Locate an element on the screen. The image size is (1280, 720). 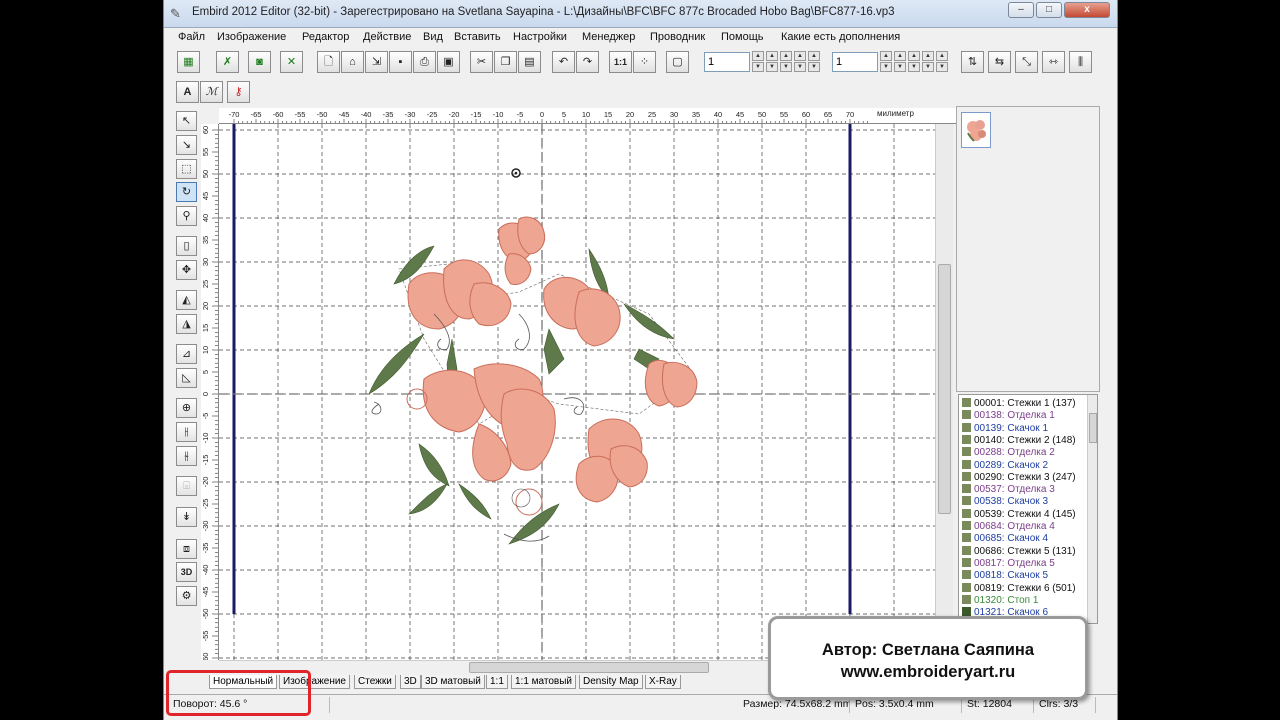
spin-down-1: ▼ is located at coordinates (758, 67).